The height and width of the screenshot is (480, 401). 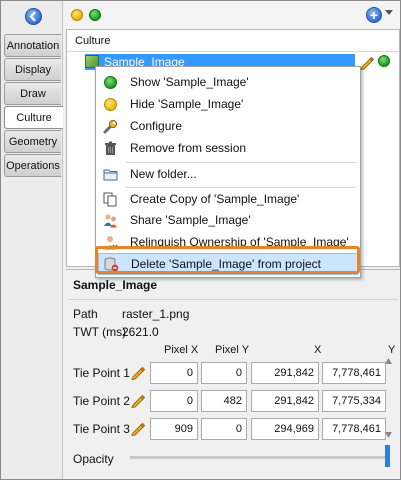 What do you see at coordinates (33, 117) in the screenshot?
I see `tab-culture: Culture` at bounding box center [33, 117].